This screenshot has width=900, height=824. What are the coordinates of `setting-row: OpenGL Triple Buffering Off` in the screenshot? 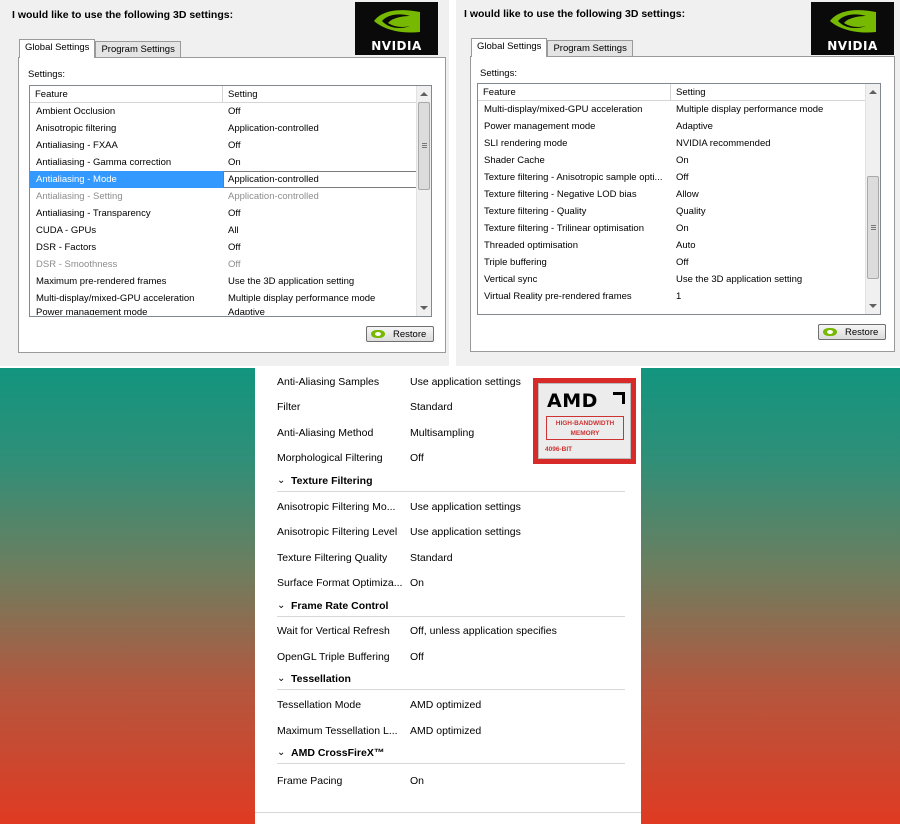 It's located at (452, 656).